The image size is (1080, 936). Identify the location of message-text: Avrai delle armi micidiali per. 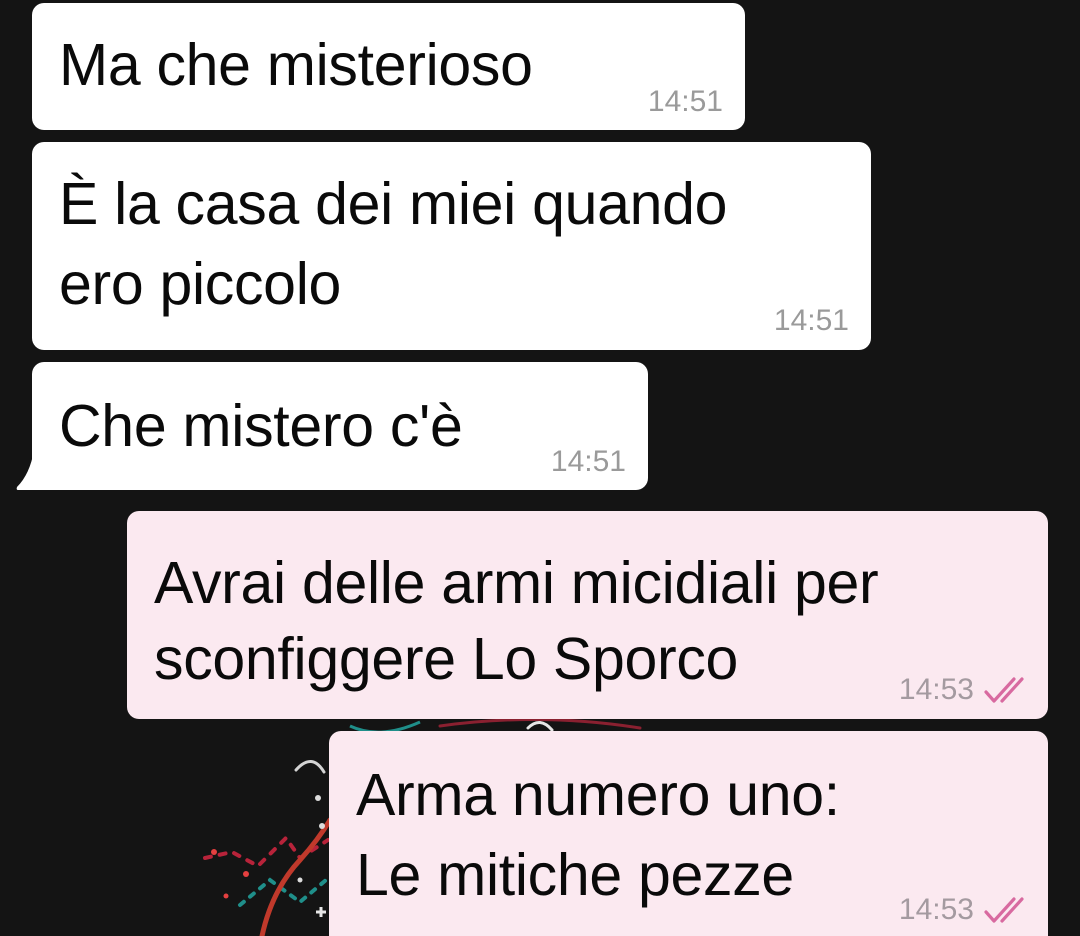
(516, 583).